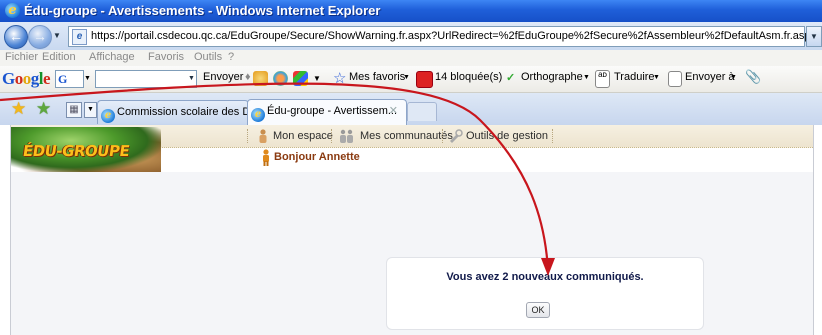 This screenshot has width=822, height=335. I want to click on google-logo: Google, so click(26, 78).